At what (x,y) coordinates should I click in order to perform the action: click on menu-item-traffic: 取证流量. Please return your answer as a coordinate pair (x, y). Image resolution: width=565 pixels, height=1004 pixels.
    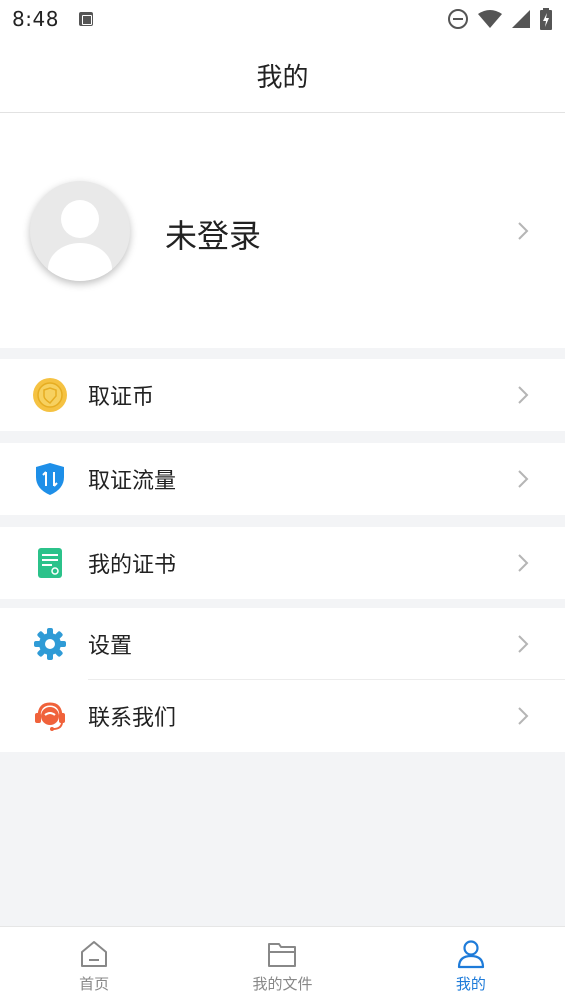
    Looking at the image, I should click on (282, 479).